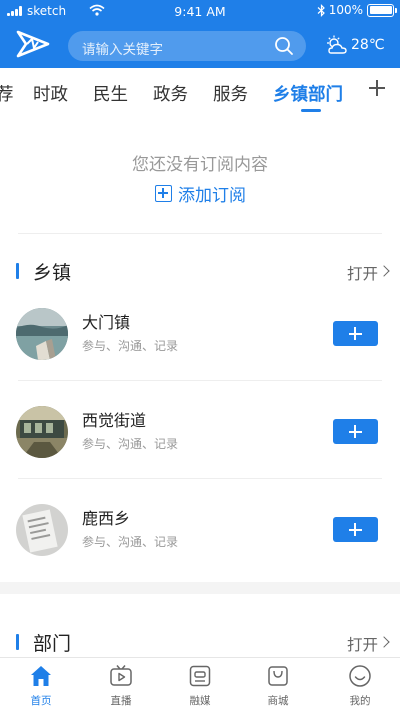 The width and height of the screenshot is (400, 710). Describe the element at coordinates (52, 273) in the screenshot. I see `section-title: 乡镇` at that location.